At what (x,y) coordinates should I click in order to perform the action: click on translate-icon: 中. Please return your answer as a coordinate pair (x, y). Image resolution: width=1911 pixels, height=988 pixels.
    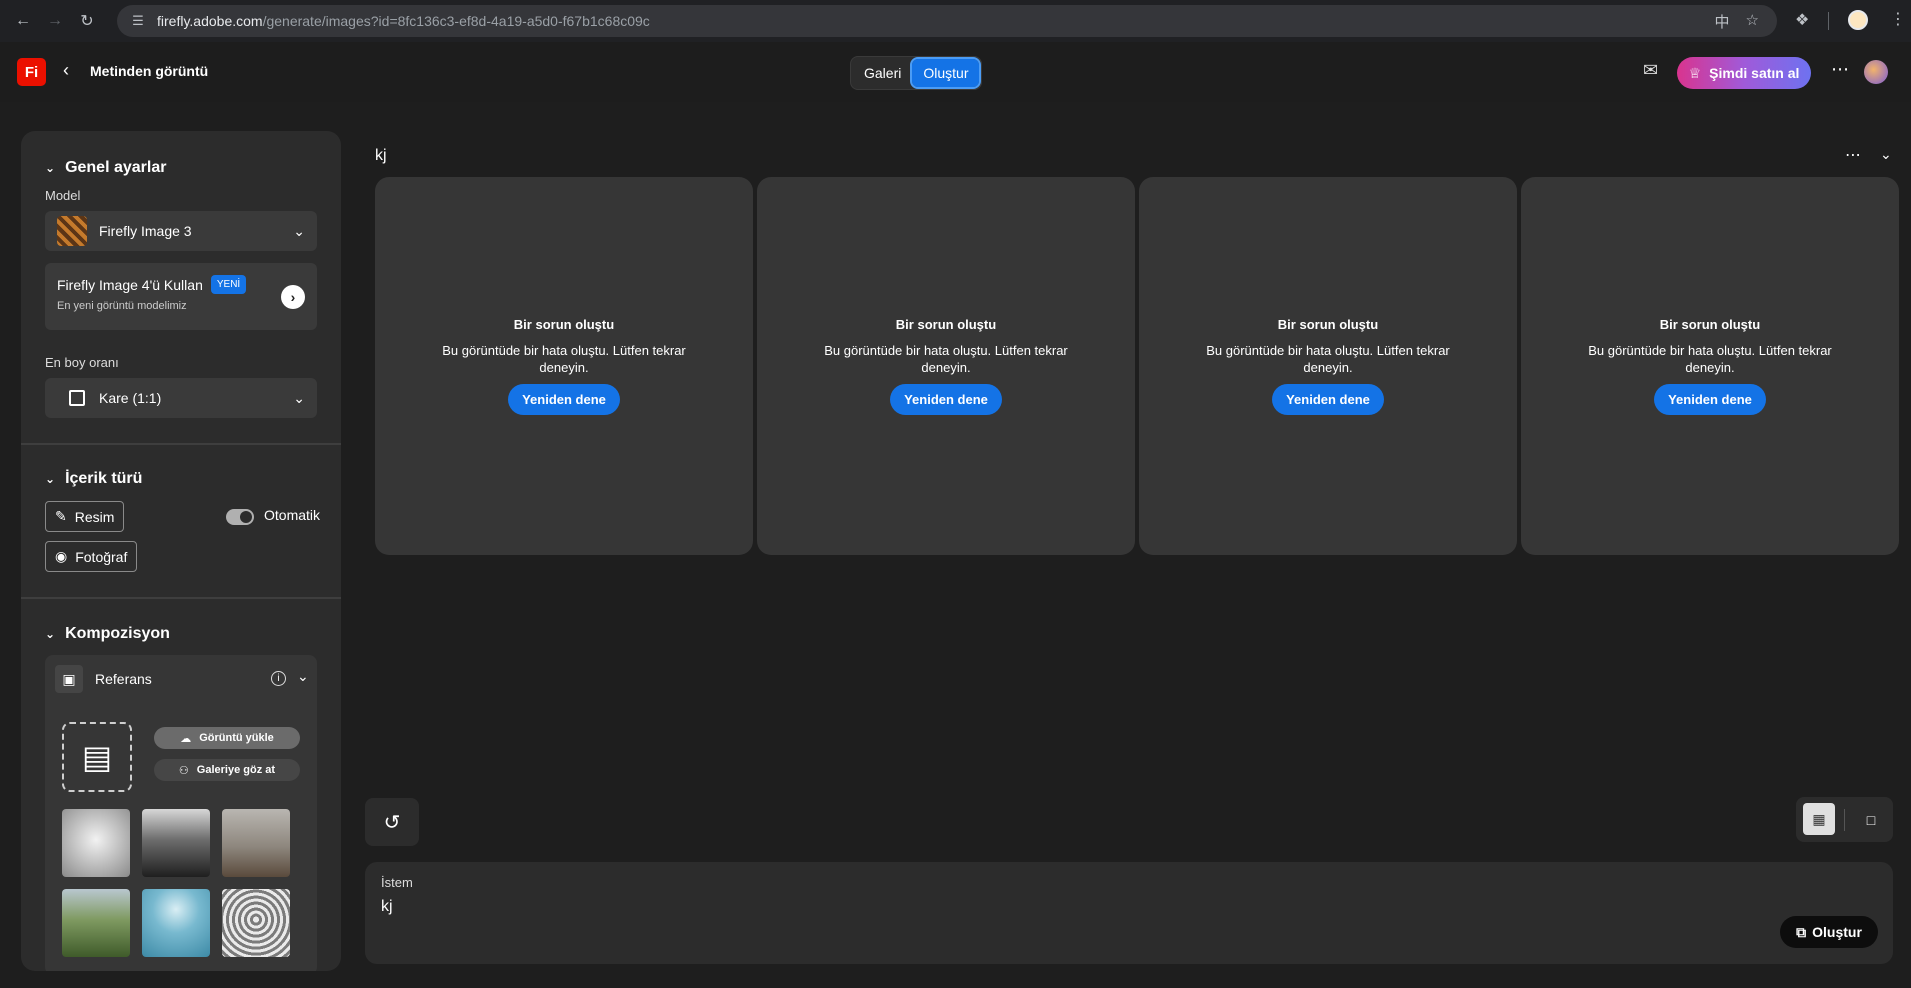
    Looking at the image, I should click on (1722, 21).